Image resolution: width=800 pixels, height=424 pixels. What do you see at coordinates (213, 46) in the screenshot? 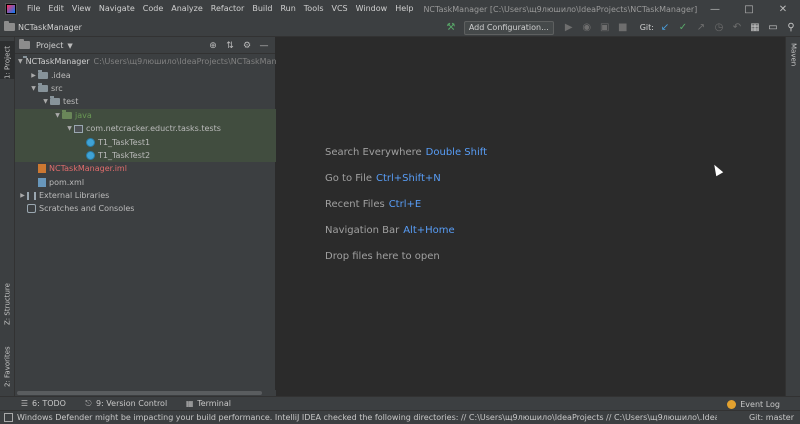
I see `locate-icon: ⊕` at bounding box center [213, 46].